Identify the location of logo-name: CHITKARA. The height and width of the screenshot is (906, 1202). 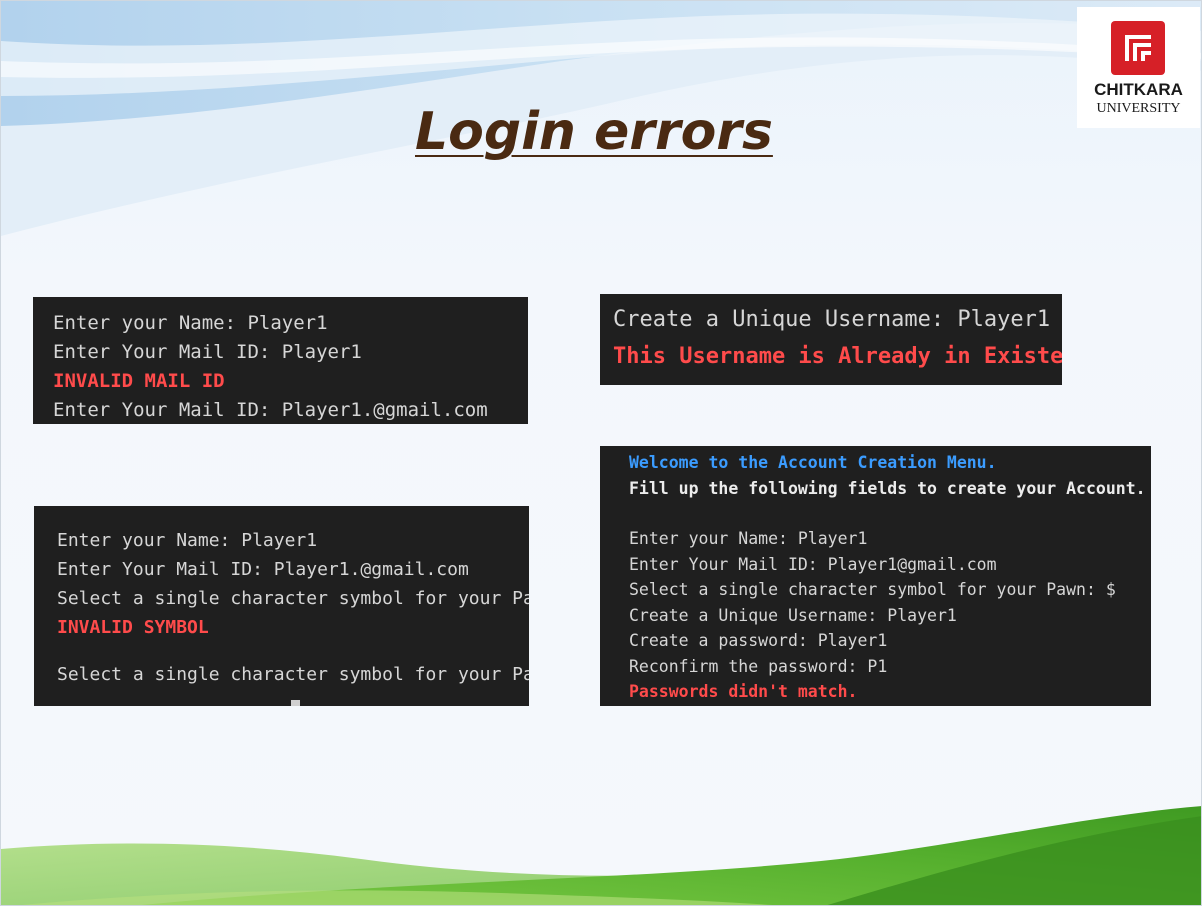
(1138, 89).